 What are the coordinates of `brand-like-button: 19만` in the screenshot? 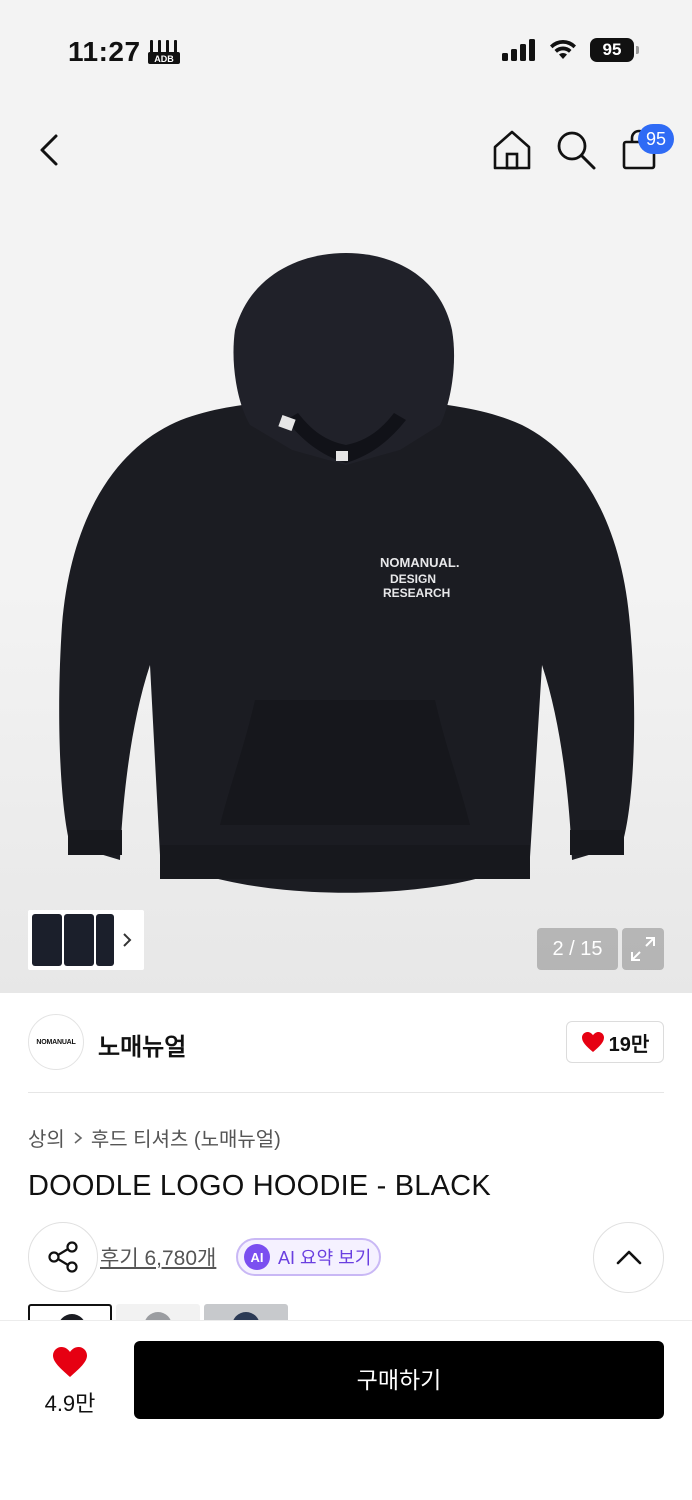 It's located at (615, 1042).